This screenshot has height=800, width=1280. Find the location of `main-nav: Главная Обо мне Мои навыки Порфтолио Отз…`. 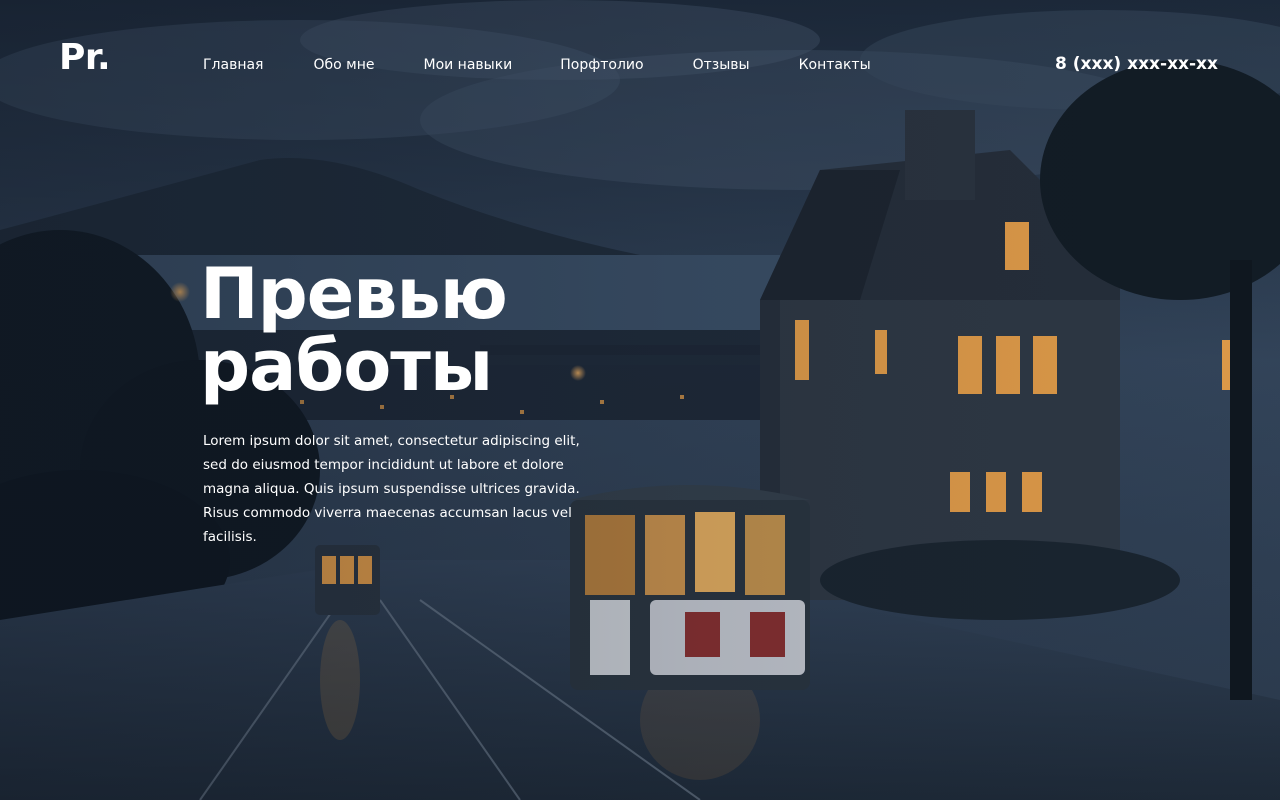

main-nav: Главная Обо мне Мои навыки Порфтолио Отз… is located at coordinates (537, 65).